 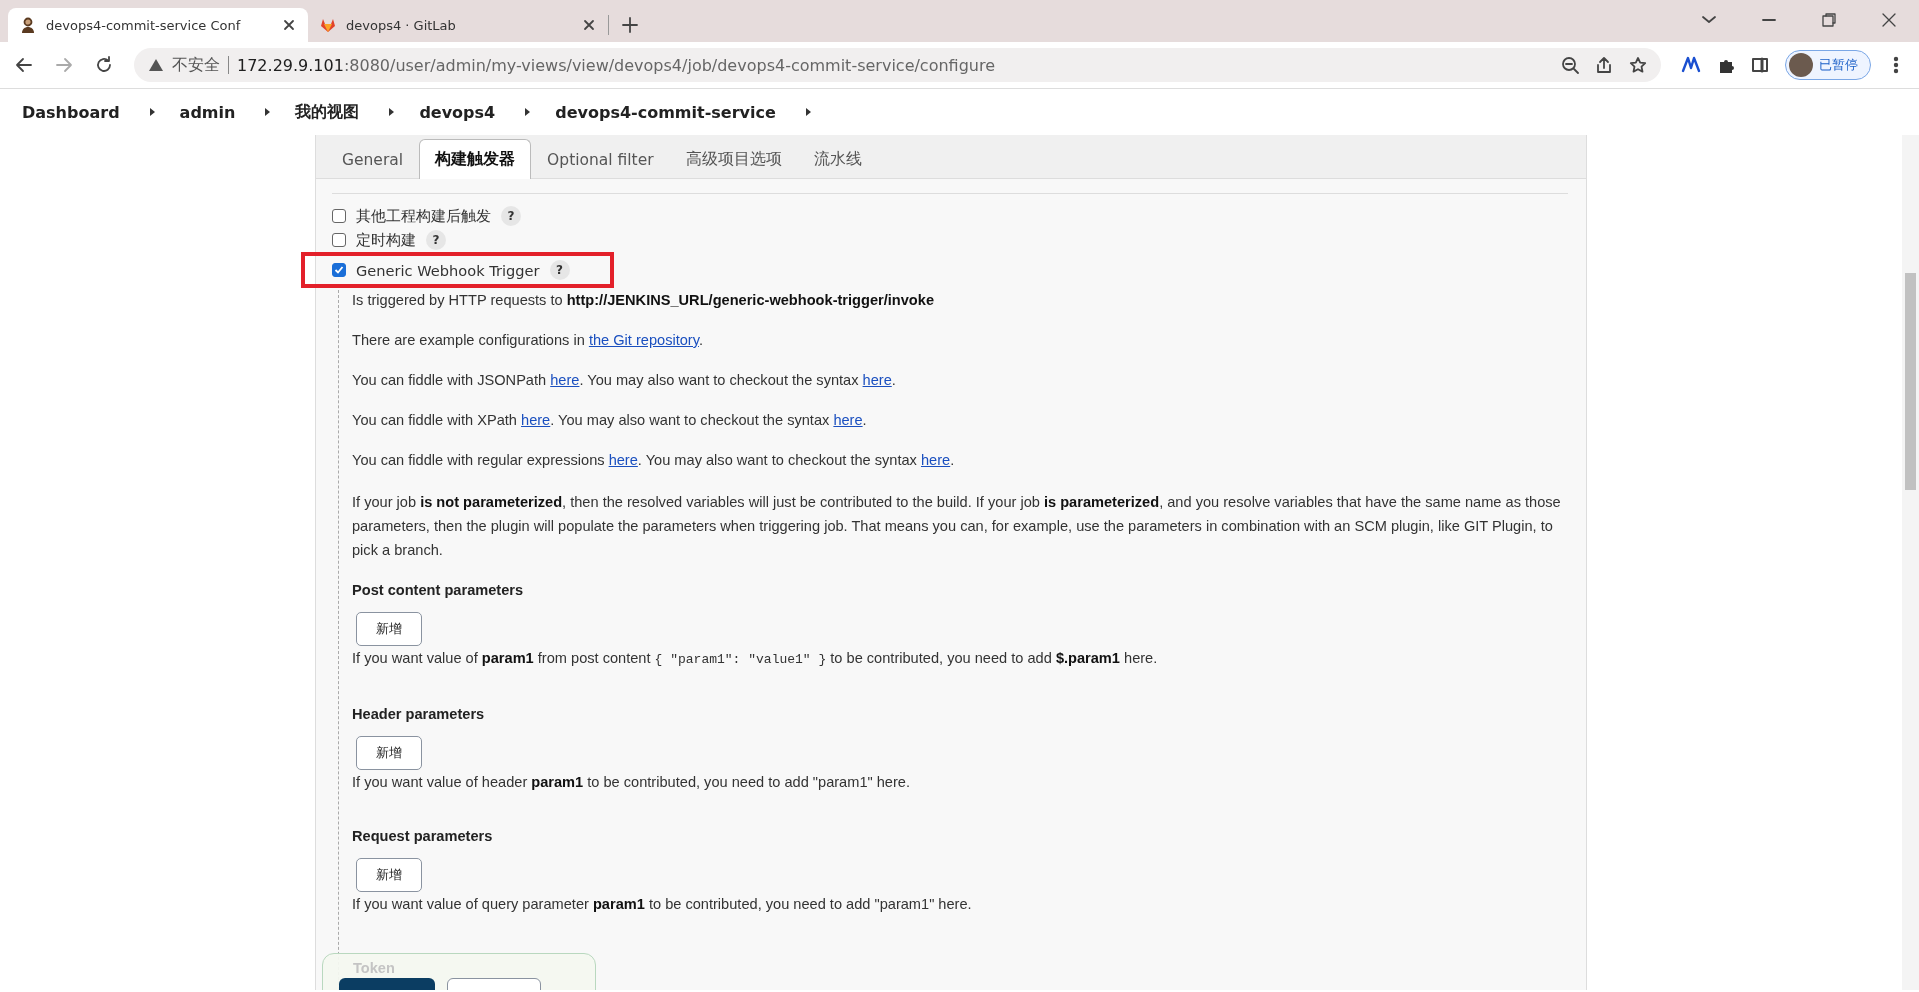 What do you see at coordinates (1828, 65) in the screenshot?
I see `profile-button: 已暂停` at bounding box center [1828, 65].